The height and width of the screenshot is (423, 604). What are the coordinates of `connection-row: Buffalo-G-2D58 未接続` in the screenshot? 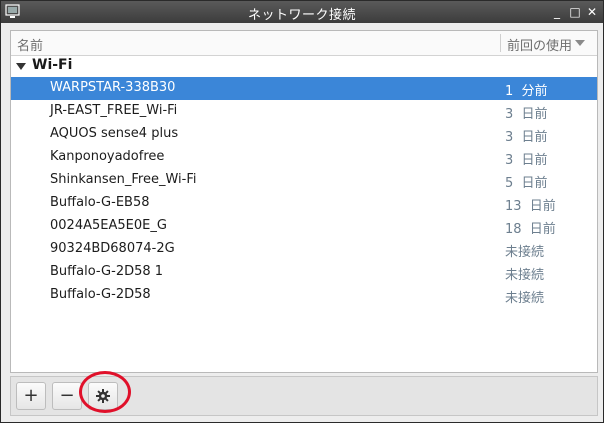 It's located at (304, 295).